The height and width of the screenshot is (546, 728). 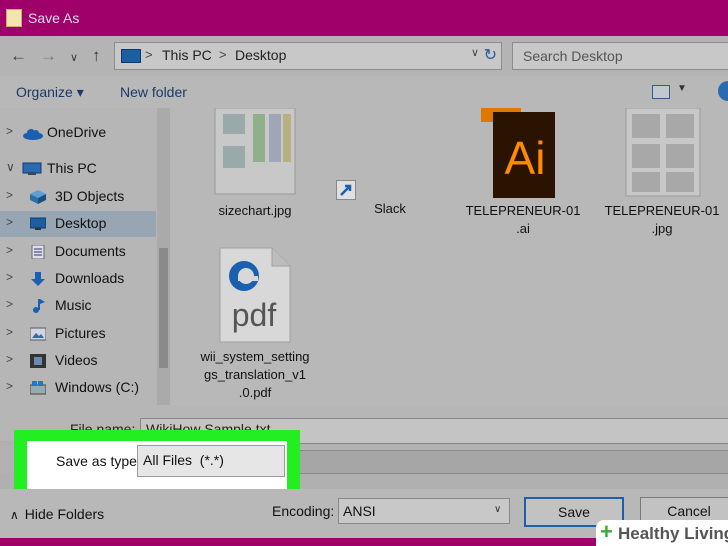 What do you see at coordinates (723, 91) in the screenshot?
I see `help-icon` at bounding box center [723, 91].